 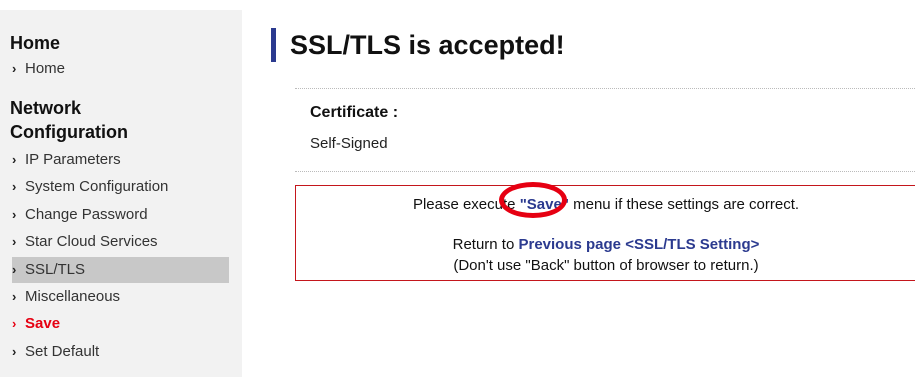 I want to click on sidebar-item-label: Star Cloud Services, so click(x=91, y=241).